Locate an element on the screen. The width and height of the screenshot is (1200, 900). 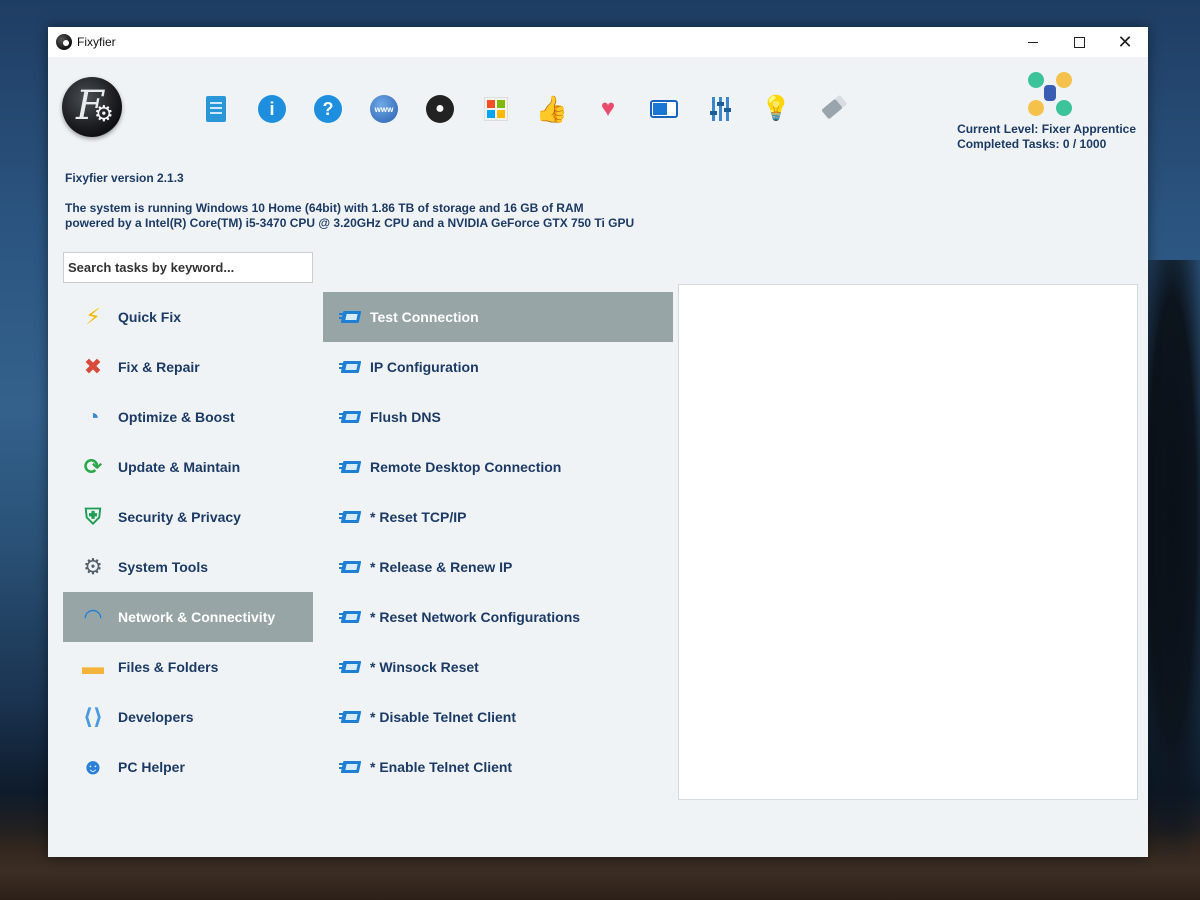
maximize-icon is located at coordinates (1079, 42).